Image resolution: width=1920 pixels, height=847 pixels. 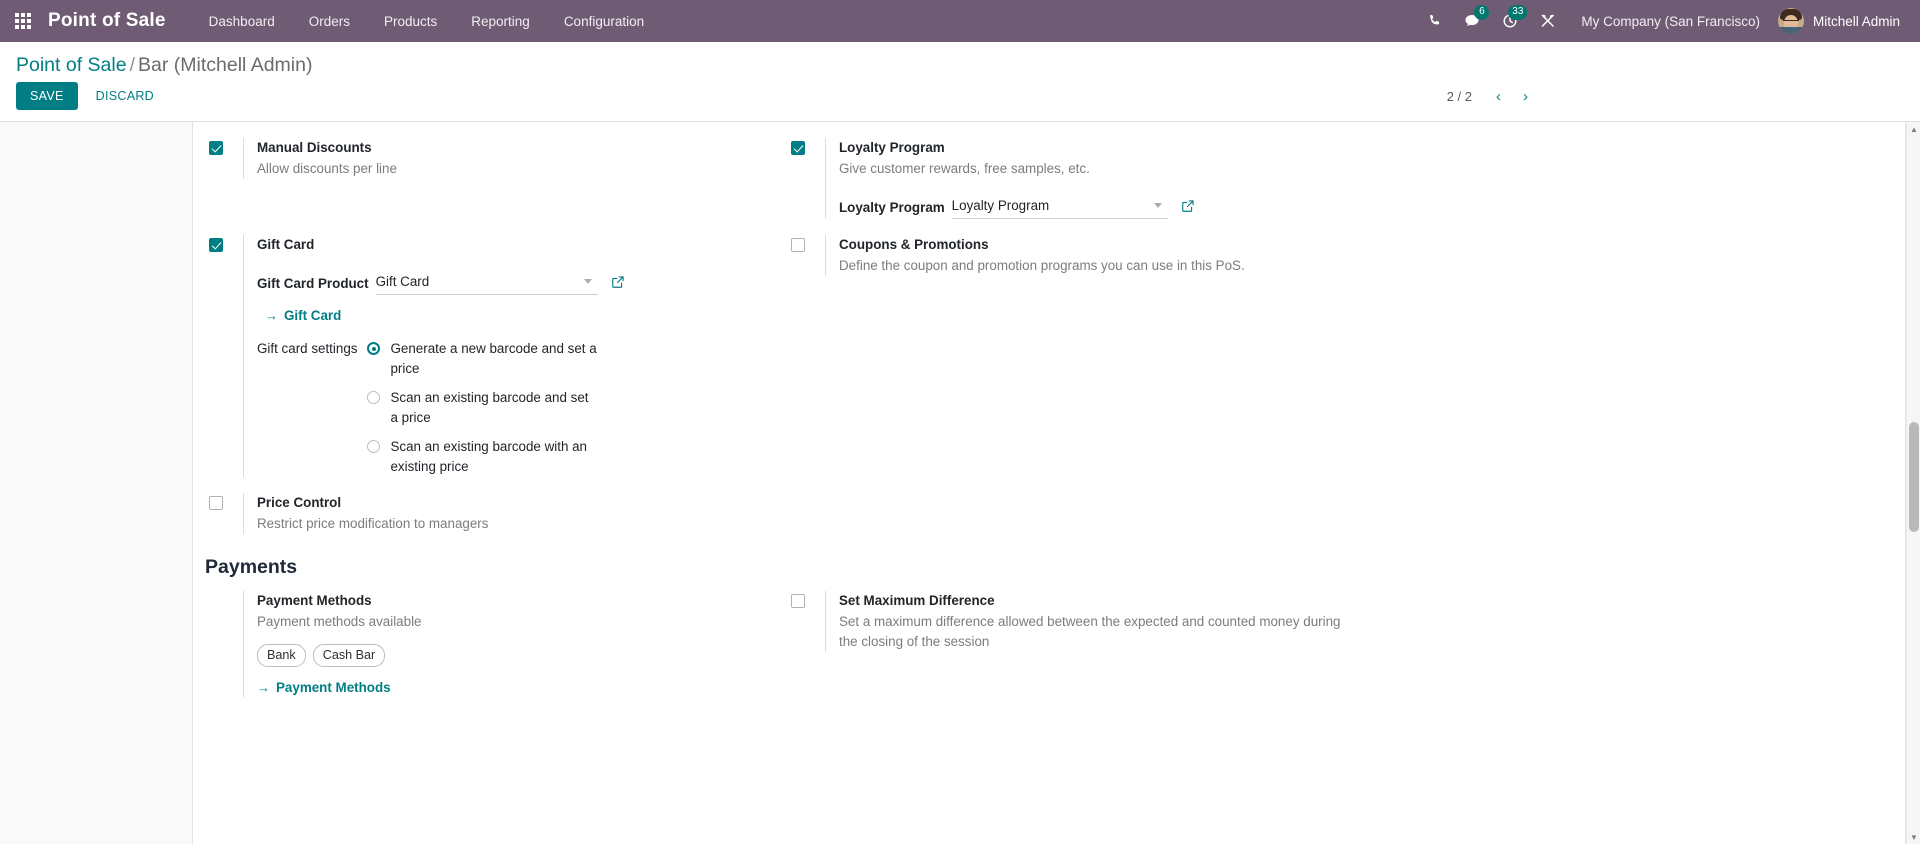 I want to click on apps-menu-button, so click(x=23, y=21).